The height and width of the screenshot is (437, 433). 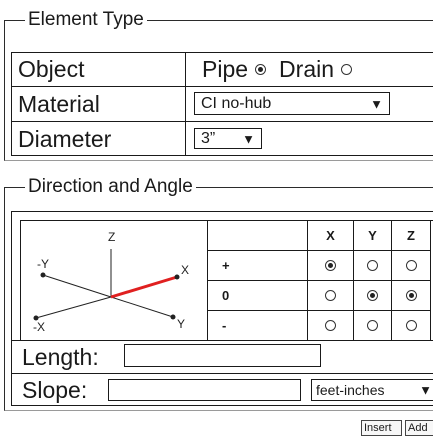 What do you see at coordinates (236, 103) in the screenshot?
I see `material-value: CI no-hub` at bounding box center [236, 103].